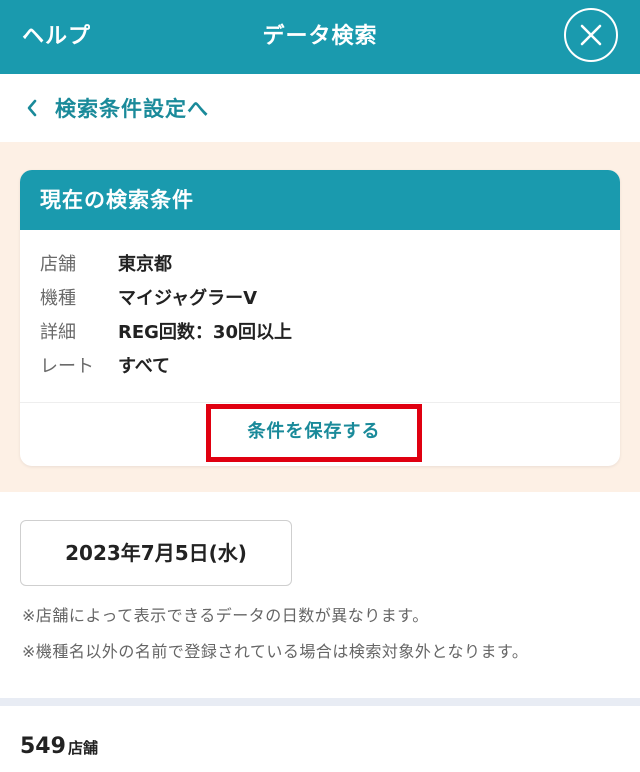 The height and width of the screenshot is (772, 640). I want to click on close-button, so click(591, 35).